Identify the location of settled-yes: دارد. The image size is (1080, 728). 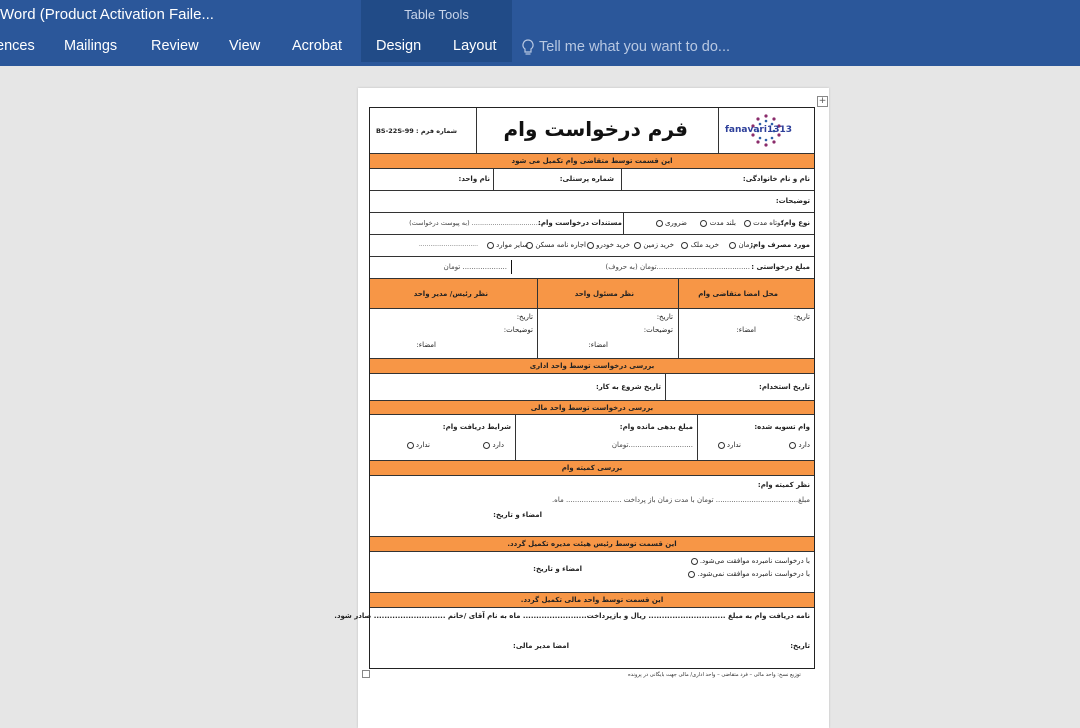
(799, 445).